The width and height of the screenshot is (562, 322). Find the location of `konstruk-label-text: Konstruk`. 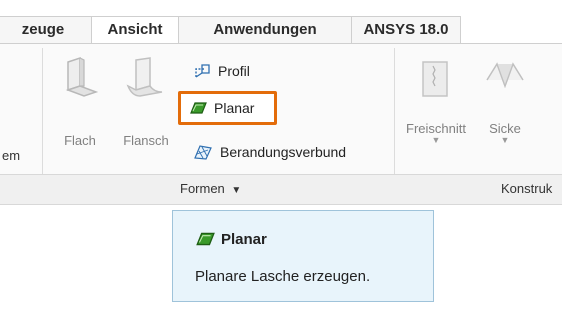

konstruk-label-text: Konstruk is located at coordinates (527, 188).